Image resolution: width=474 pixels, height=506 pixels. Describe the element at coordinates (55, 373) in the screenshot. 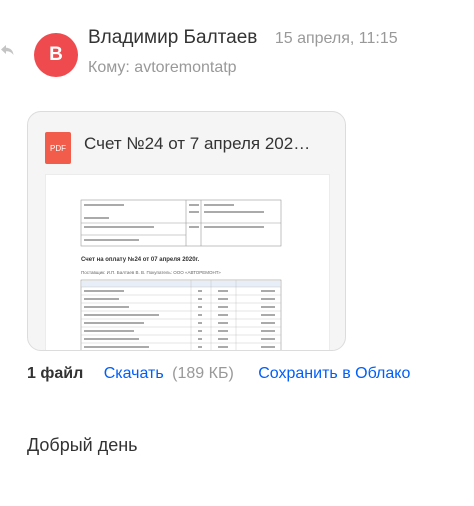

I see `file-count: 1 файл` at that location.